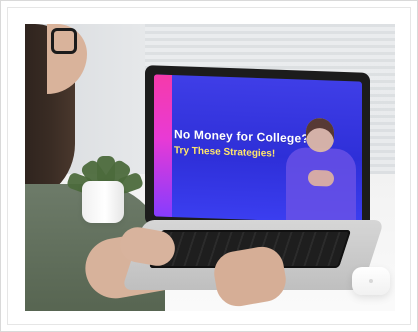  I want to click on earbuds-case, so click(371, 281).